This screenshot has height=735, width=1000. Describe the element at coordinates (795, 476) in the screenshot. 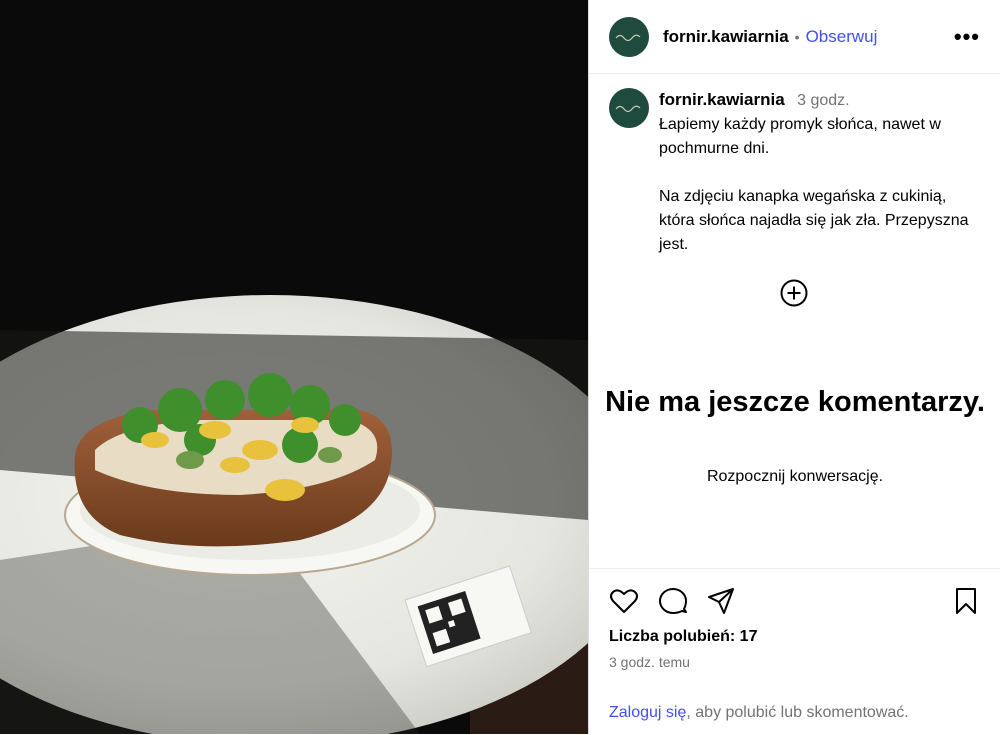

I see `empty-comments-subtitle: Rozpocznij konwersację.` at that location.